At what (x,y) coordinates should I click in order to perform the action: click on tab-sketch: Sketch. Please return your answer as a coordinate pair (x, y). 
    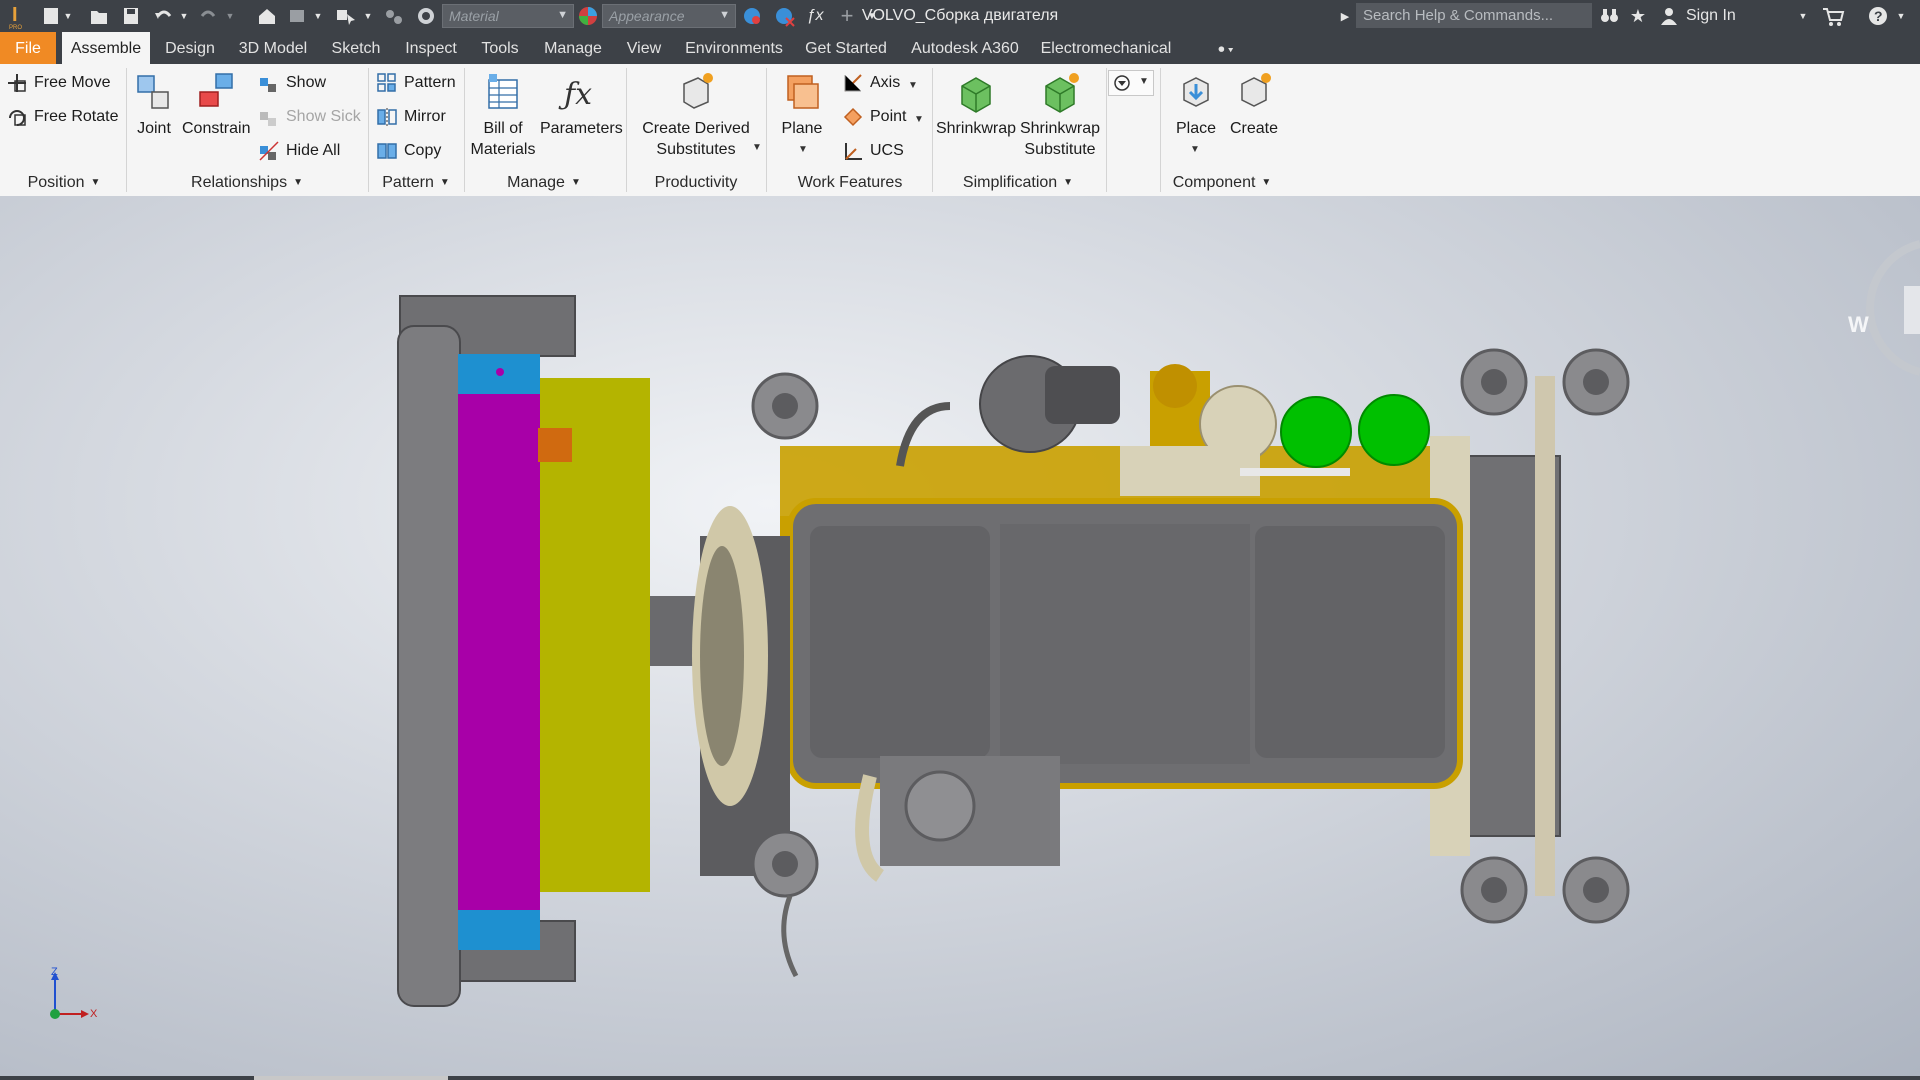
    Looking at the image, I should click on (356, 48).